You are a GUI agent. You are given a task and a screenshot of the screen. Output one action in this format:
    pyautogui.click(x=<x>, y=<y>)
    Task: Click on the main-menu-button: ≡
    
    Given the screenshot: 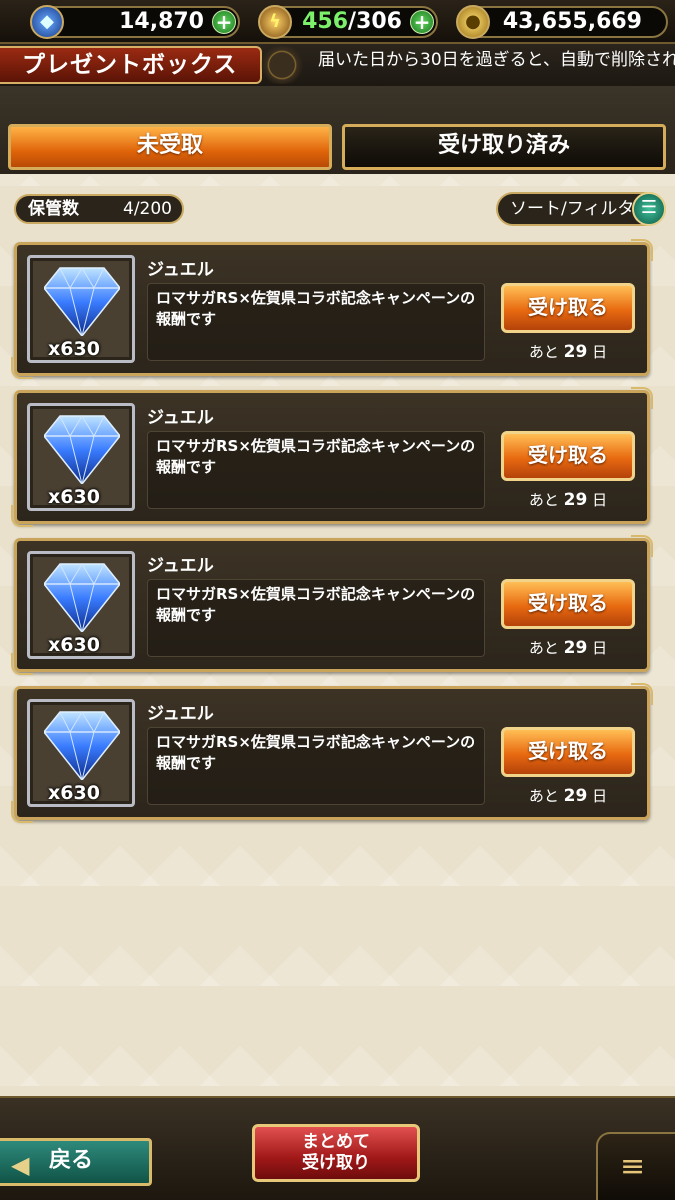 What is the action you would take?
    pyautogui.click(x=635, y=1166)
    